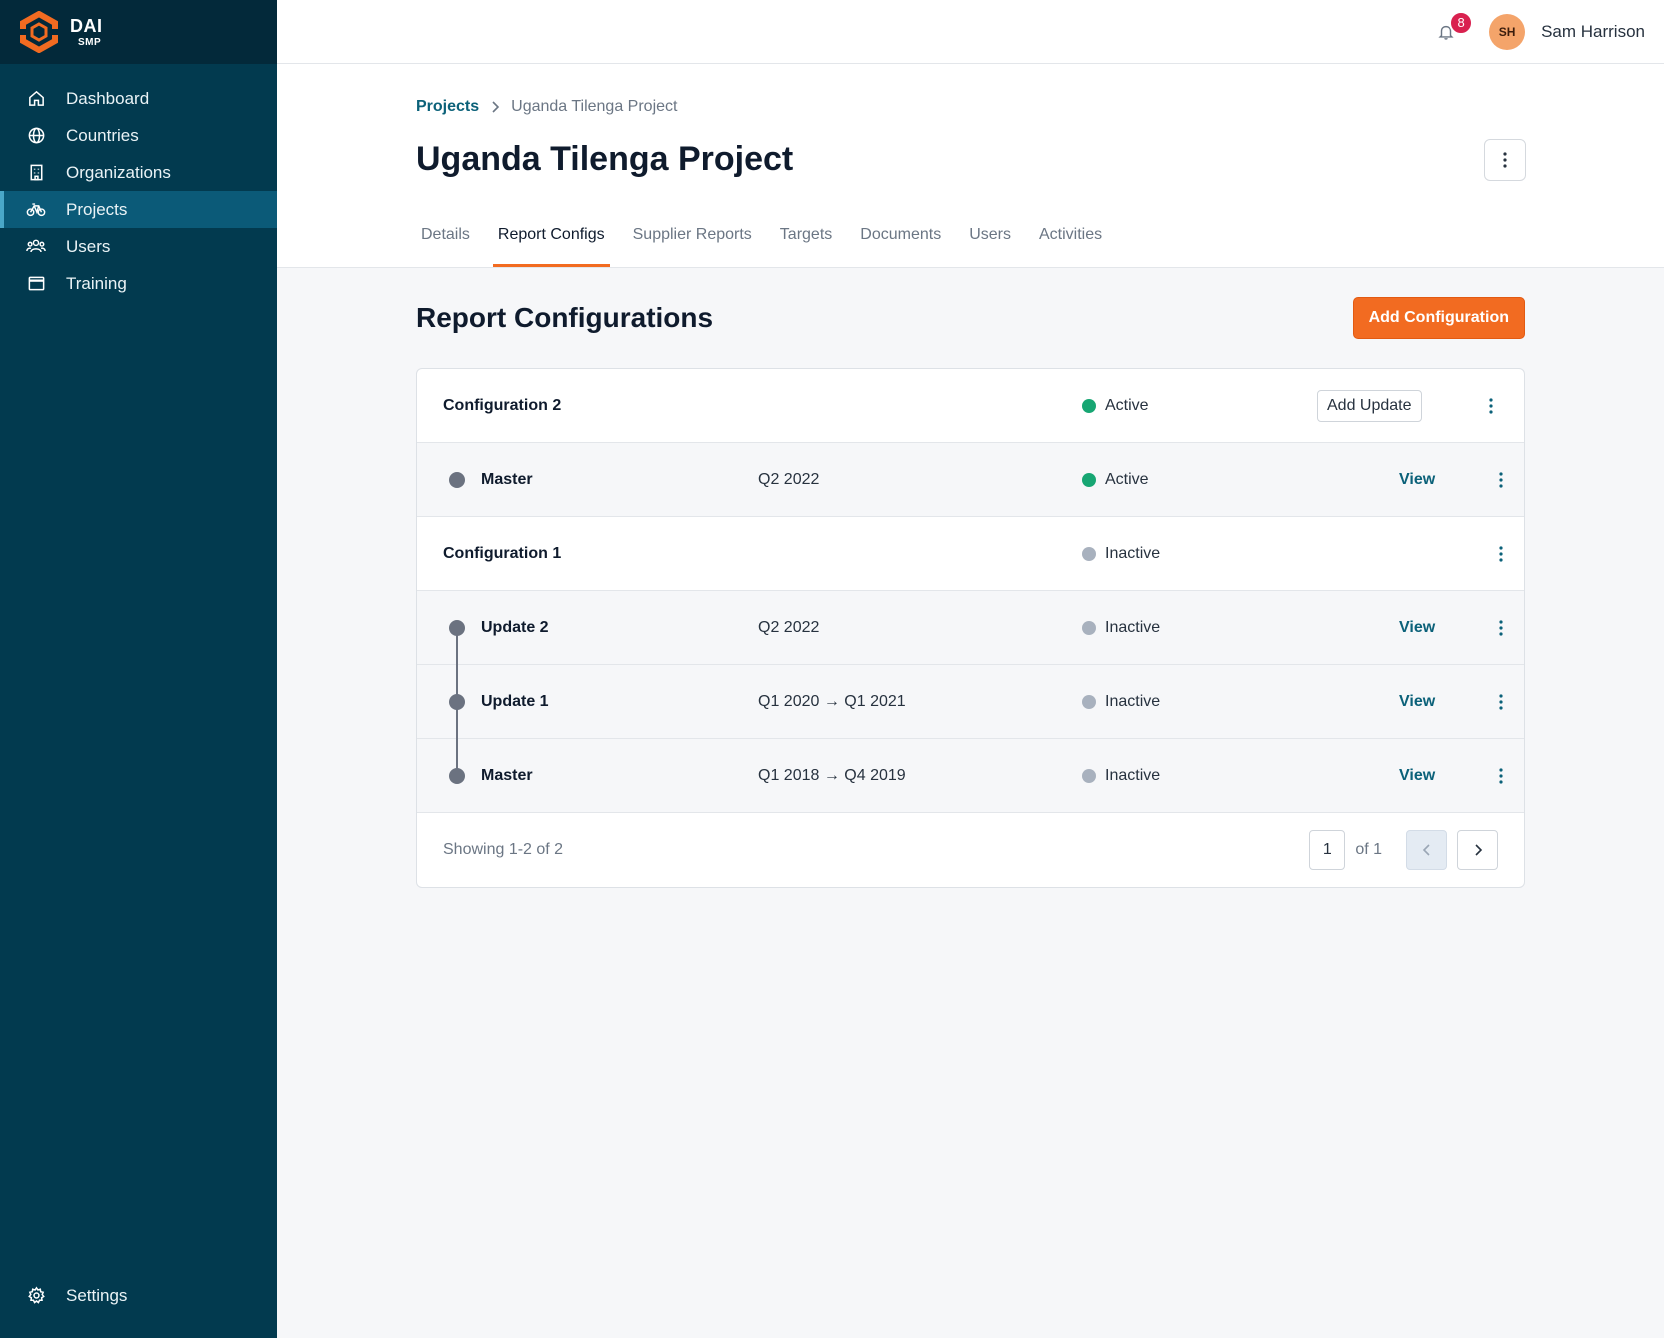 Image resolution: width=1664 pixels, height=1338 pixels. I want to click on sidebar-item-label: Settings, so click(97, 1295).